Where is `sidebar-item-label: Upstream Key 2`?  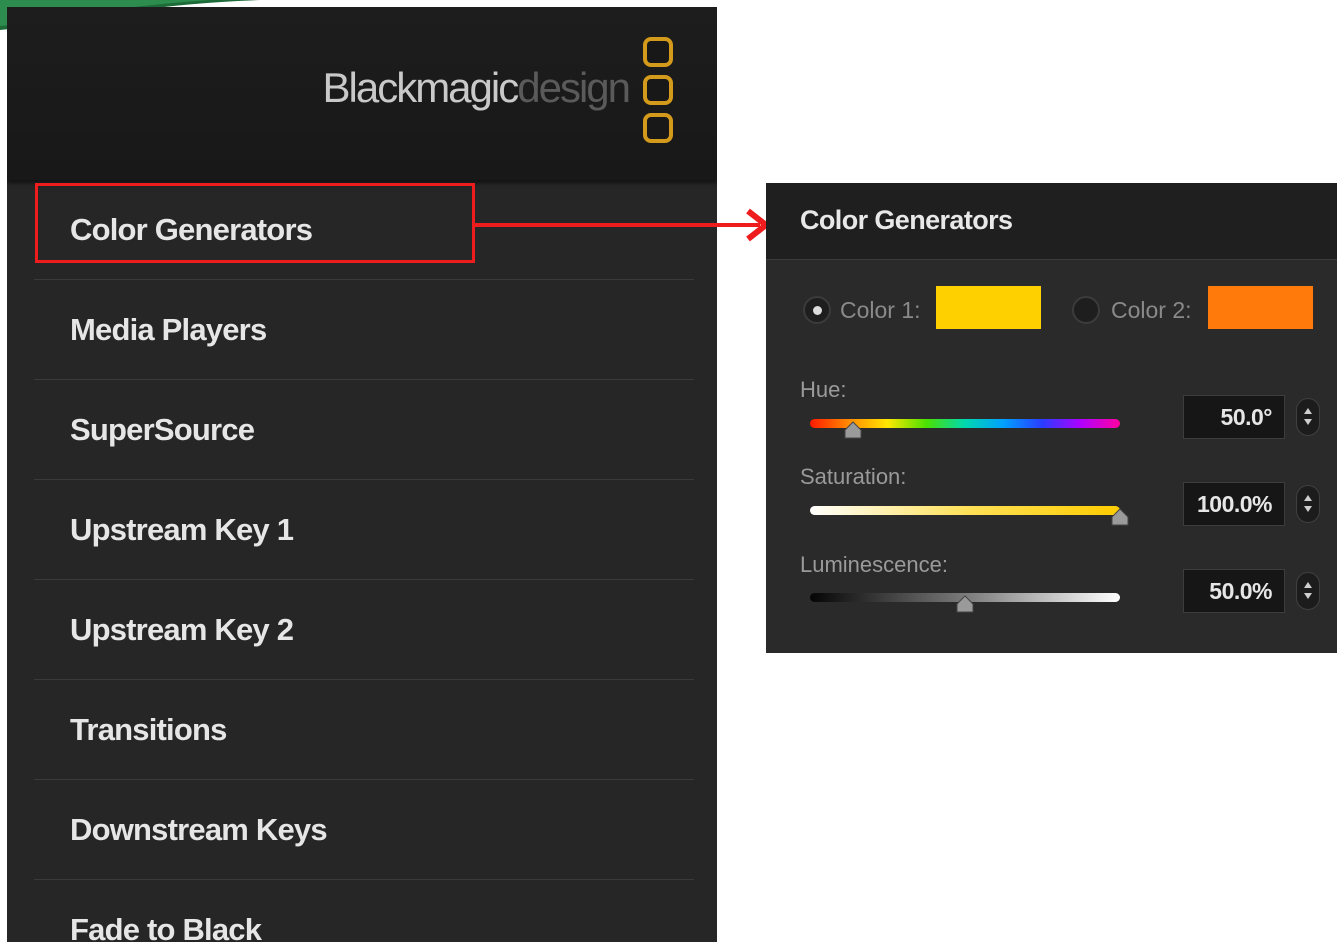 sidebar-item-label: Upstream Key 2 is located at coordinates (182, 629).